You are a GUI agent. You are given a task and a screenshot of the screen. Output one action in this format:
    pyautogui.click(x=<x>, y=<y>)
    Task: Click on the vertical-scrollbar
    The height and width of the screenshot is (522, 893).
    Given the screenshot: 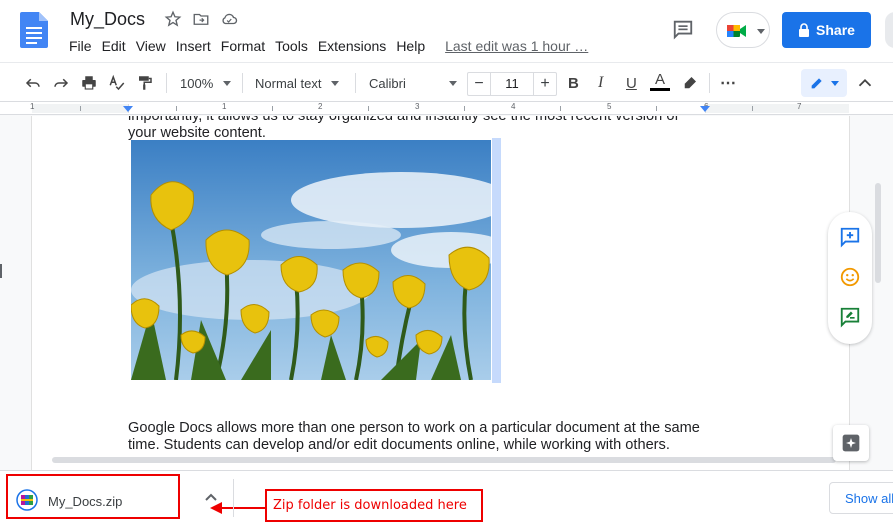 What is the action you would take?
    pyautogui.click(x=878, y=233)
    